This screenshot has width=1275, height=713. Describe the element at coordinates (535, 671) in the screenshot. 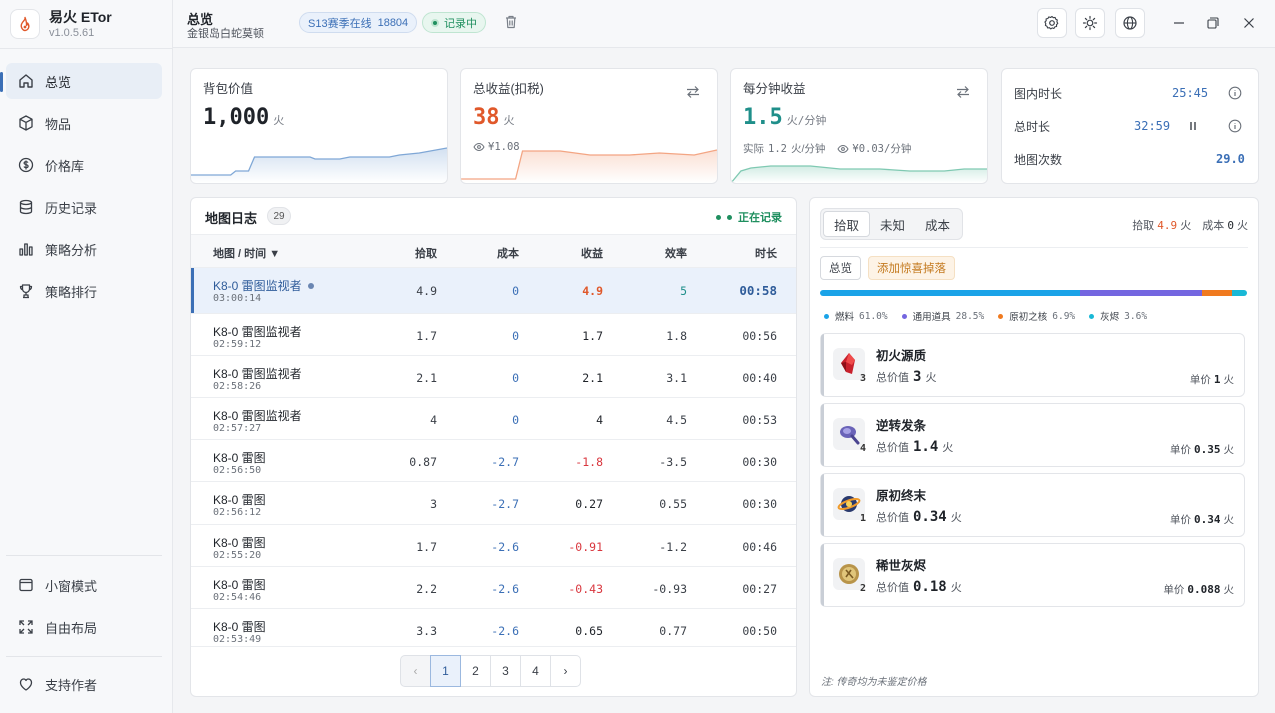

I see `page-button-4: 4` at that location.